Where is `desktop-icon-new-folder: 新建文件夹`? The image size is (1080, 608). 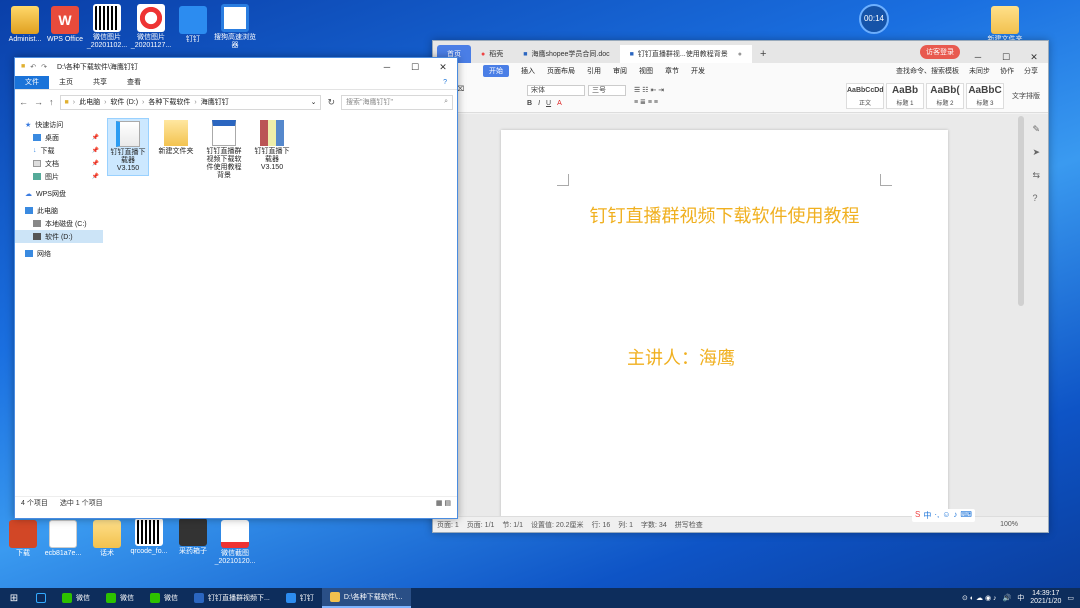
desktop-icon-new-folder: 新建文件夹 is located at coordinates (1005, 25).